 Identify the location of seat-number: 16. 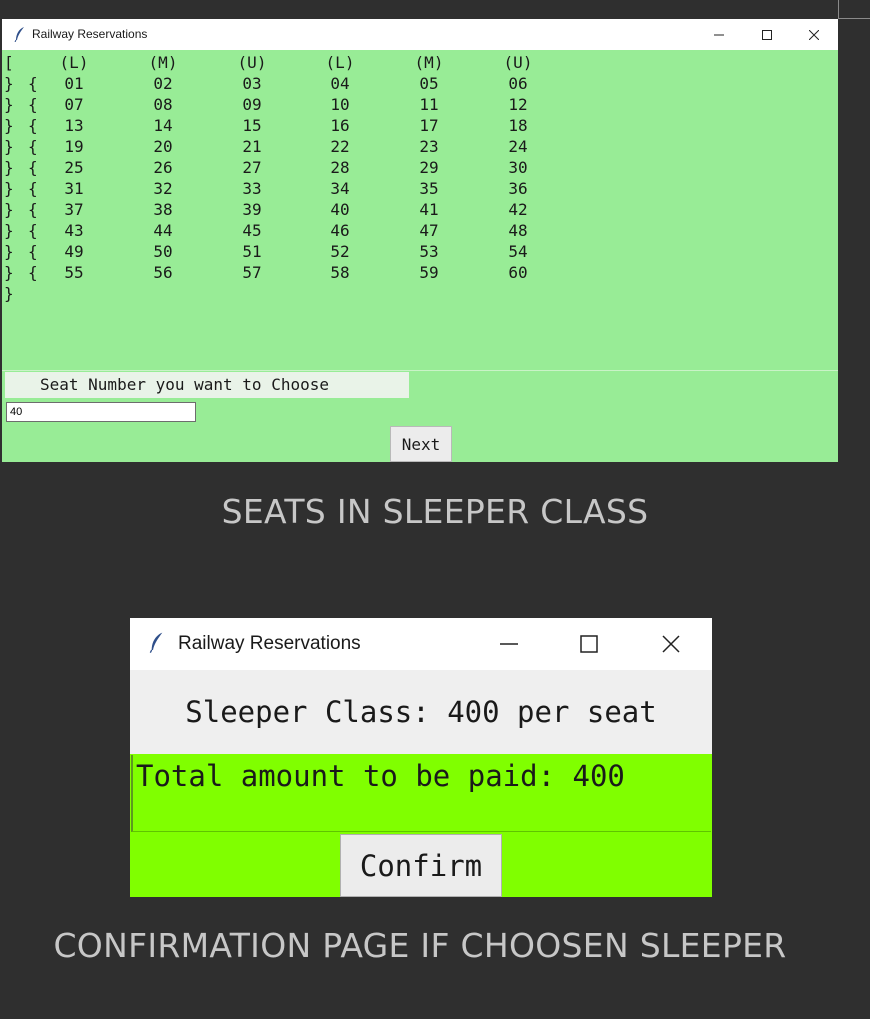
(340, 125).